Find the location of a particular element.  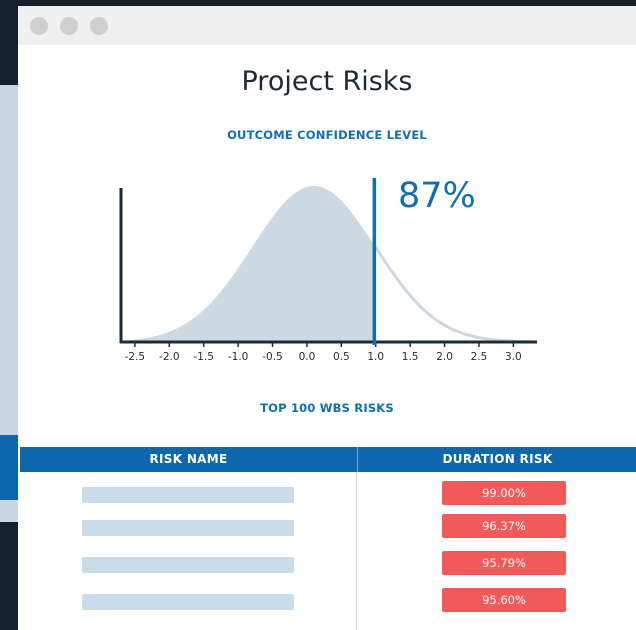

x-tick-label: 1.5 is located at coordinates (410, 357).